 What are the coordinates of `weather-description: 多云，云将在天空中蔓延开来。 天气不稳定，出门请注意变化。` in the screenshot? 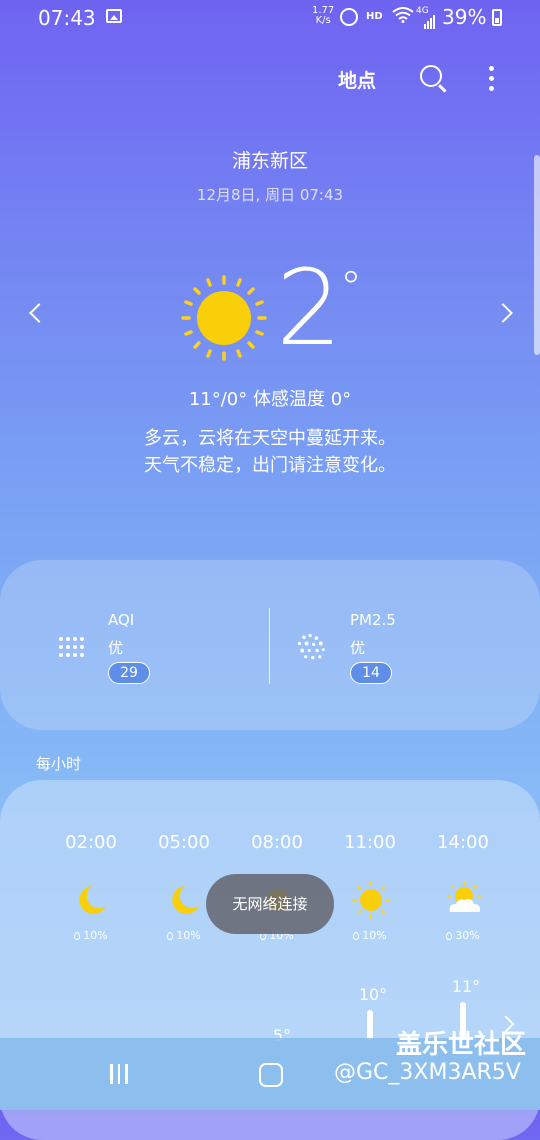 It's located at (270, 452).